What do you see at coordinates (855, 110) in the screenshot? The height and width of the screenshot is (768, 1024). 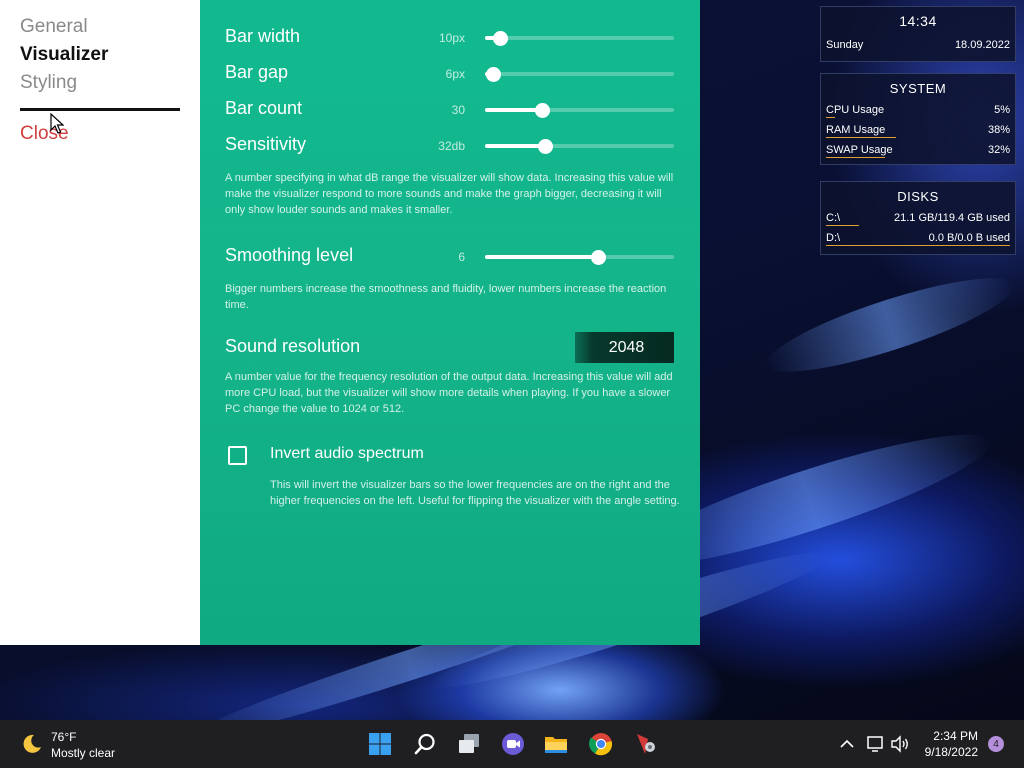 I see `cpu-usage-label: CPU Usage` at bounding box center [855, 110].